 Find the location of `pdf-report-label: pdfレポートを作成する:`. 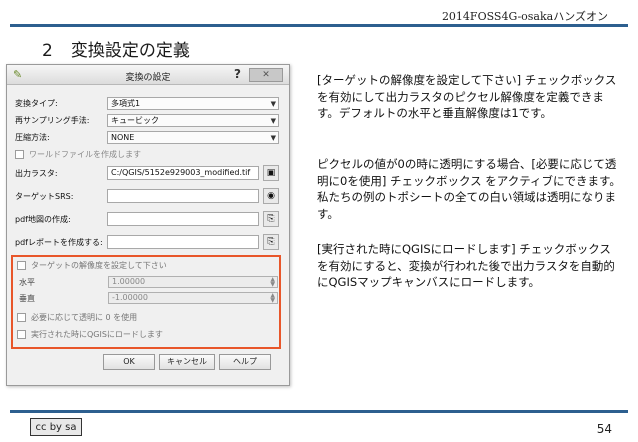

pdf-report-label: pdfレポートを作成する: is located at coordinates (59, 242).